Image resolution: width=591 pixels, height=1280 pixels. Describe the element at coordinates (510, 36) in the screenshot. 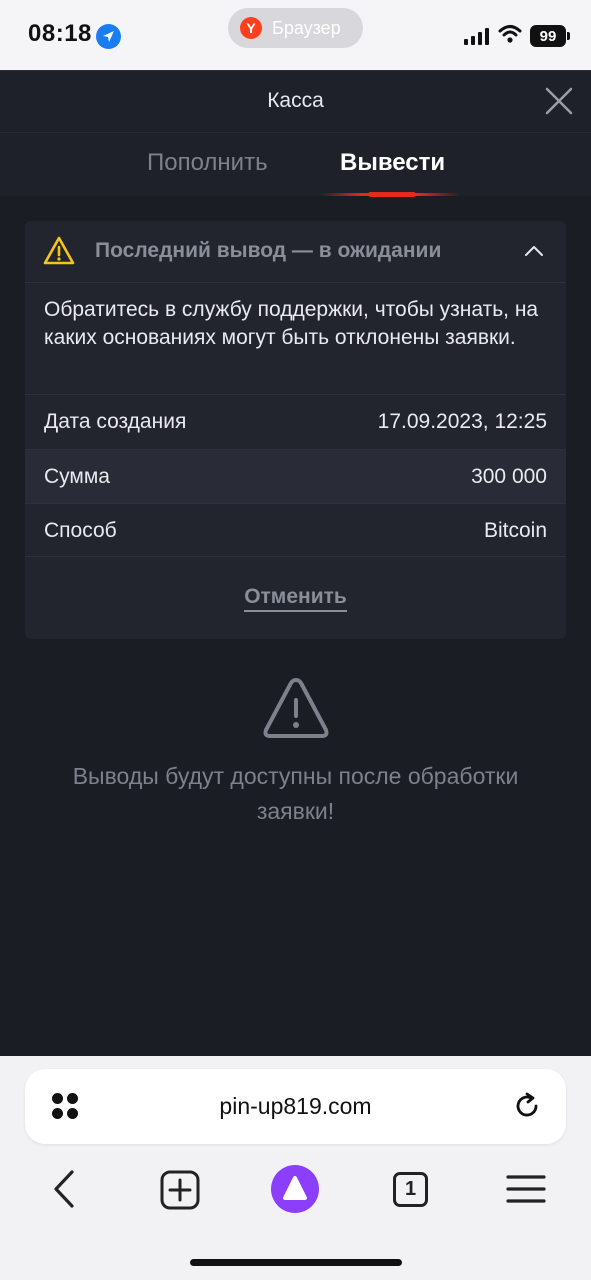

I see `wifi-icon` at that location.